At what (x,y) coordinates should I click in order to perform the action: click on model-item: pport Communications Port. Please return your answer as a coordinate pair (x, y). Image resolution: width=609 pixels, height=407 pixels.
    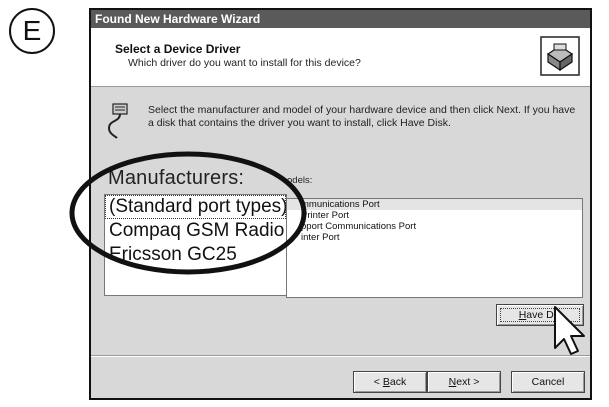
    Looking at the image, I should click on (434, 226).